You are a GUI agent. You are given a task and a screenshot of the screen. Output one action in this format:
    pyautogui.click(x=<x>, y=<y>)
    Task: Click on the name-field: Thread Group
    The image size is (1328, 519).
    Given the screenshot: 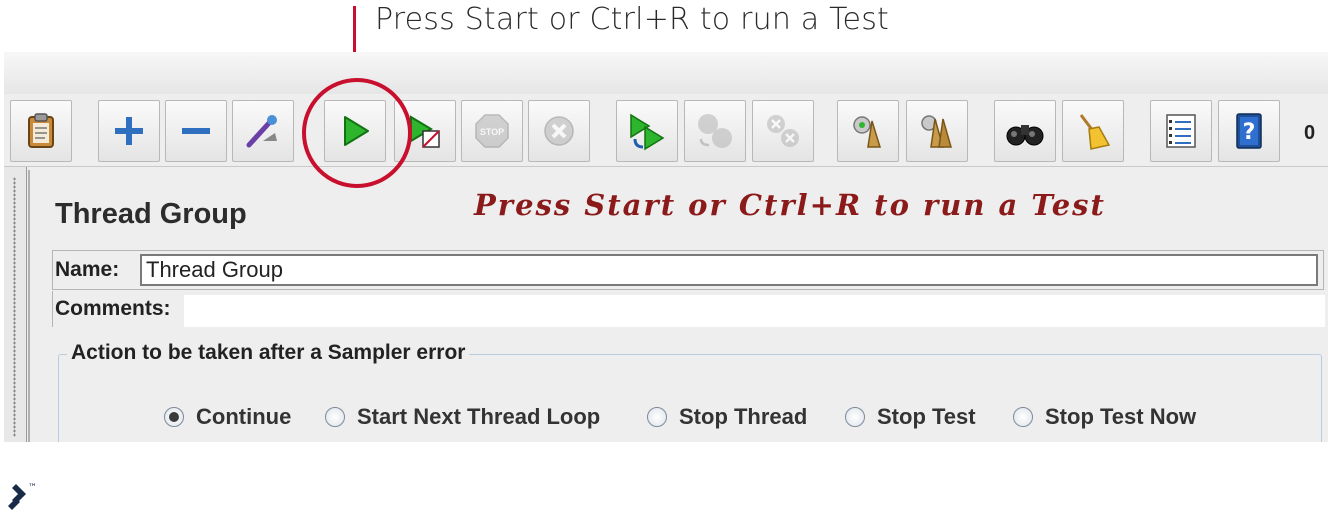 What is the action you would take?
    pyautogui.click(x=729, y=270)
    